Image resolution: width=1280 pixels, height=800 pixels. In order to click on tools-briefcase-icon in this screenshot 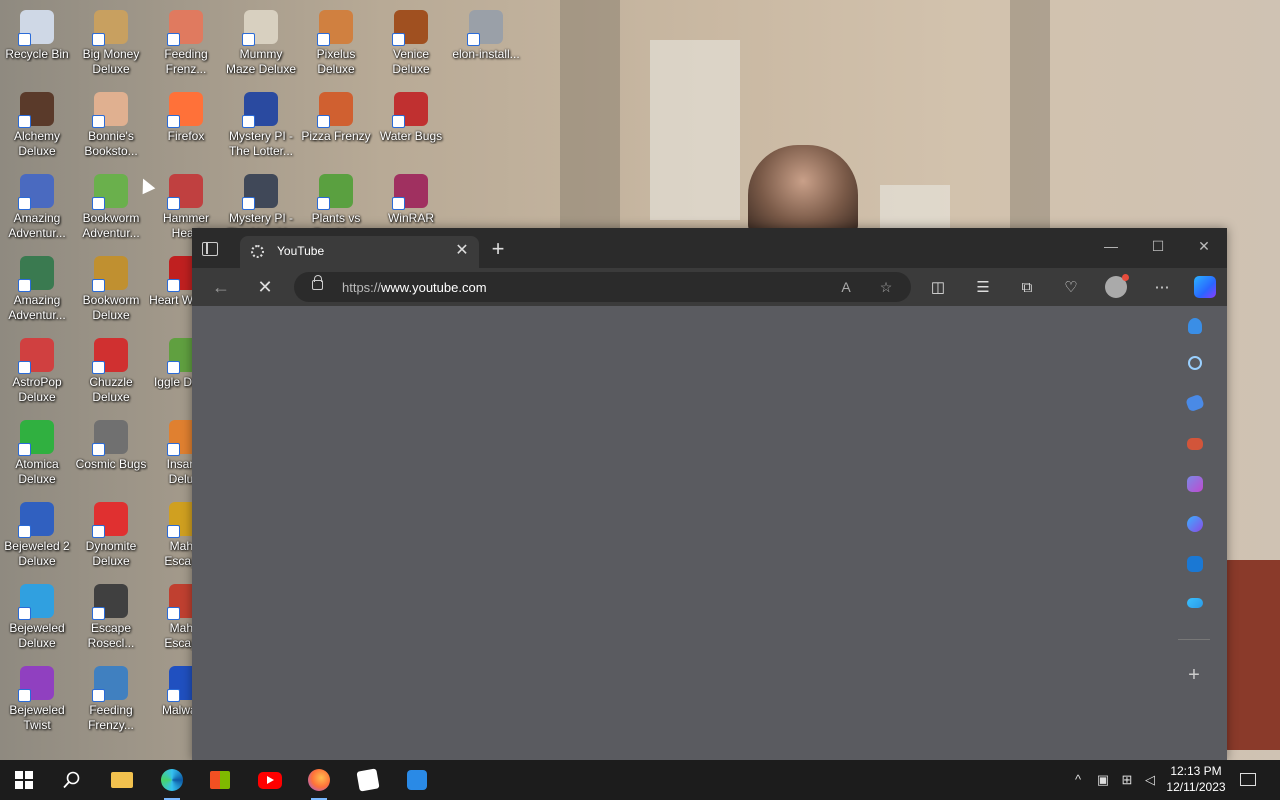, I will do `click(1195, 444)`.